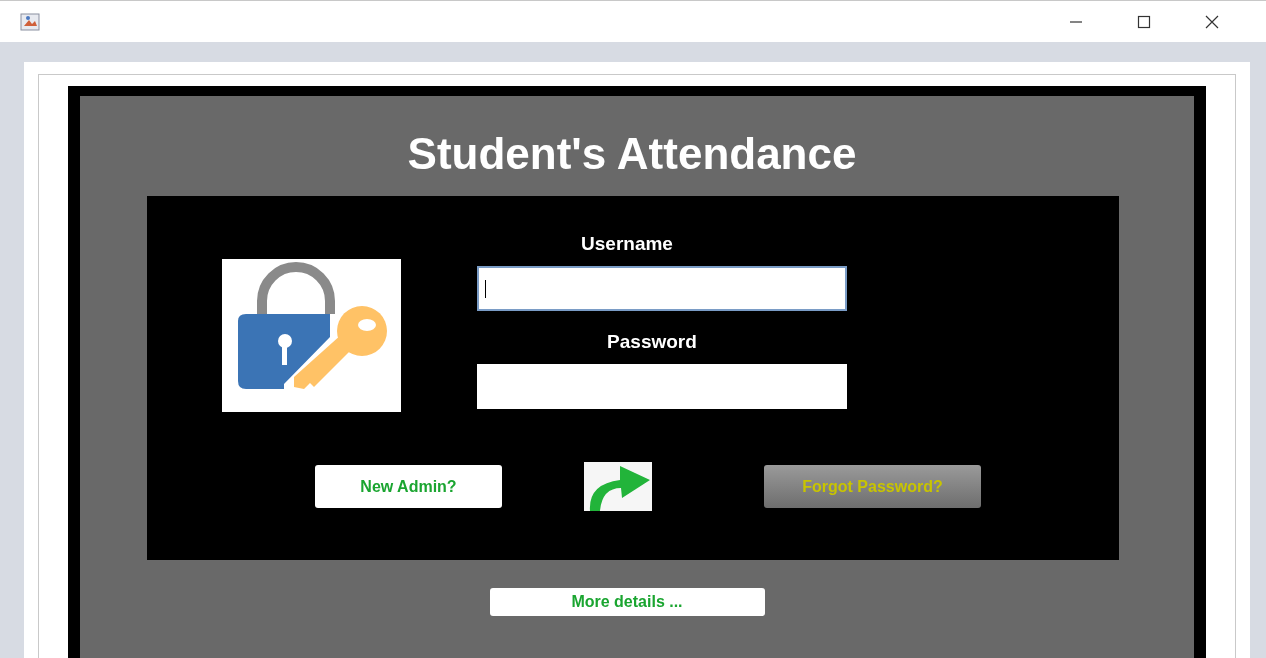  I want to click on new-admin-button: New Admin?, so click(408, 486).